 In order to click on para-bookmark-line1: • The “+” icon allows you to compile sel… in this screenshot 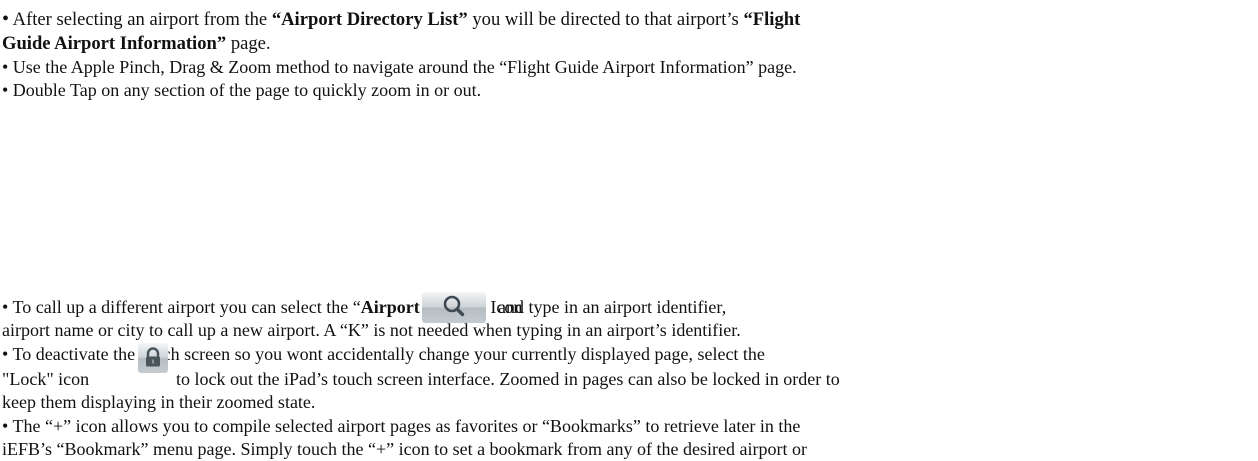, I will do `click(401, 426)`.